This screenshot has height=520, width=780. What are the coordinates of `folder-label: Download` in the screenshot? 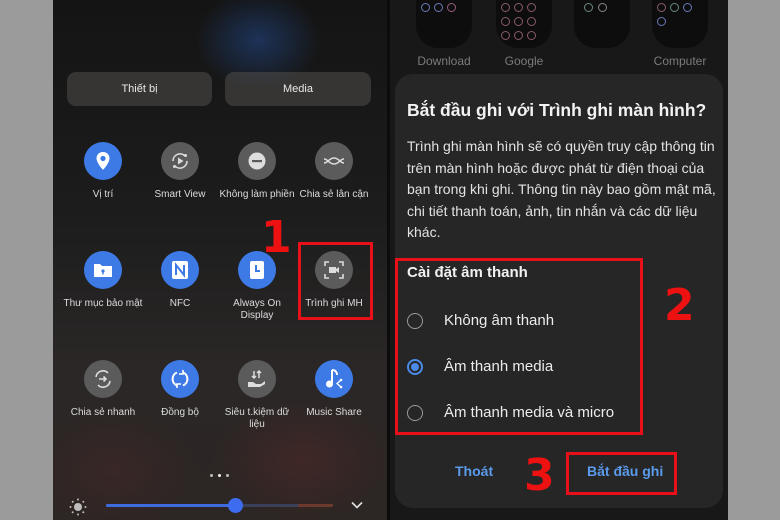 It's located at (444, 61).